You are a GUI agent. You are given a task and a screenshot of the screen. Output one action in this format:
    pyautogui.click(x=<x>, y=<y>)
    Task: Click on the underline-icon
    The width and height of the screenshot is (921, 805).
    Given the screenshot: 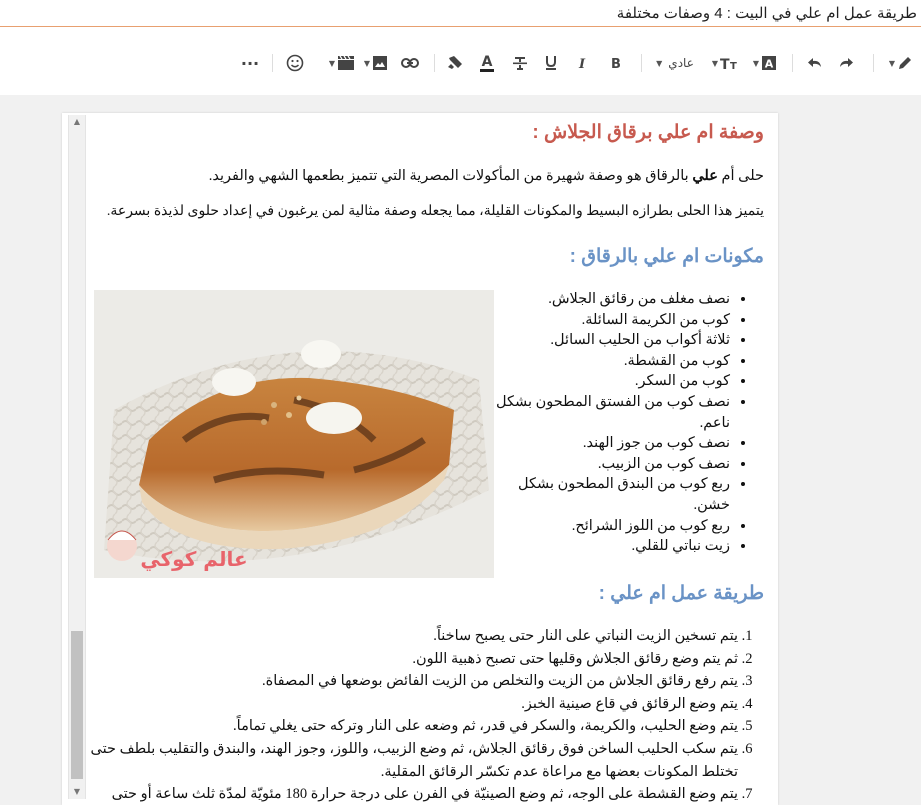 What is the action you would take?
    pyautogui.click(x=551, y=63)
    